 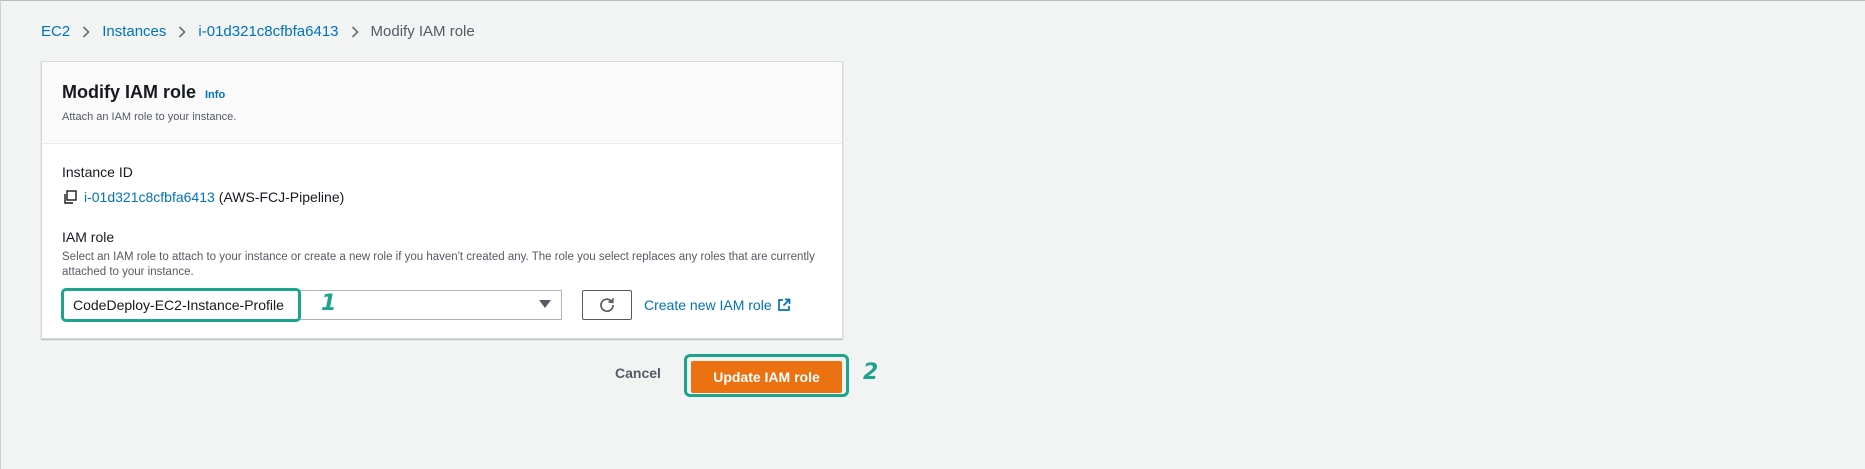 I want to click on instance-id-label: Instance ID, so click(x=97, y=172).